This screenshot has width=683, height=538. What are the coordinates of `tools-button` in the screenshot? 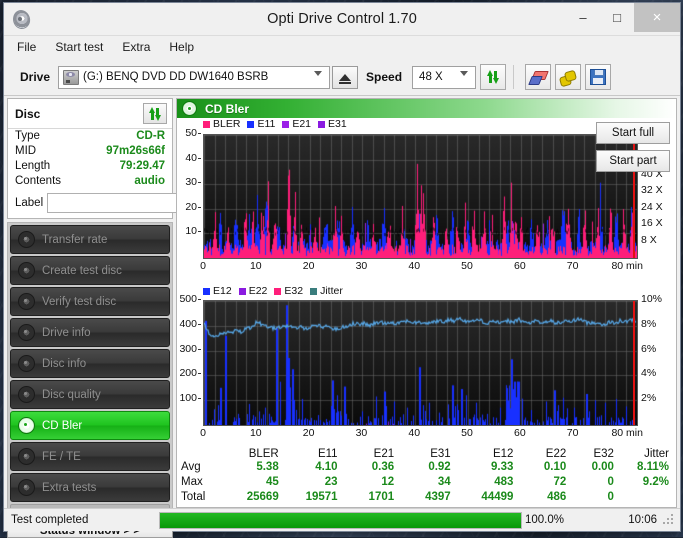 It's located at (568, 77).